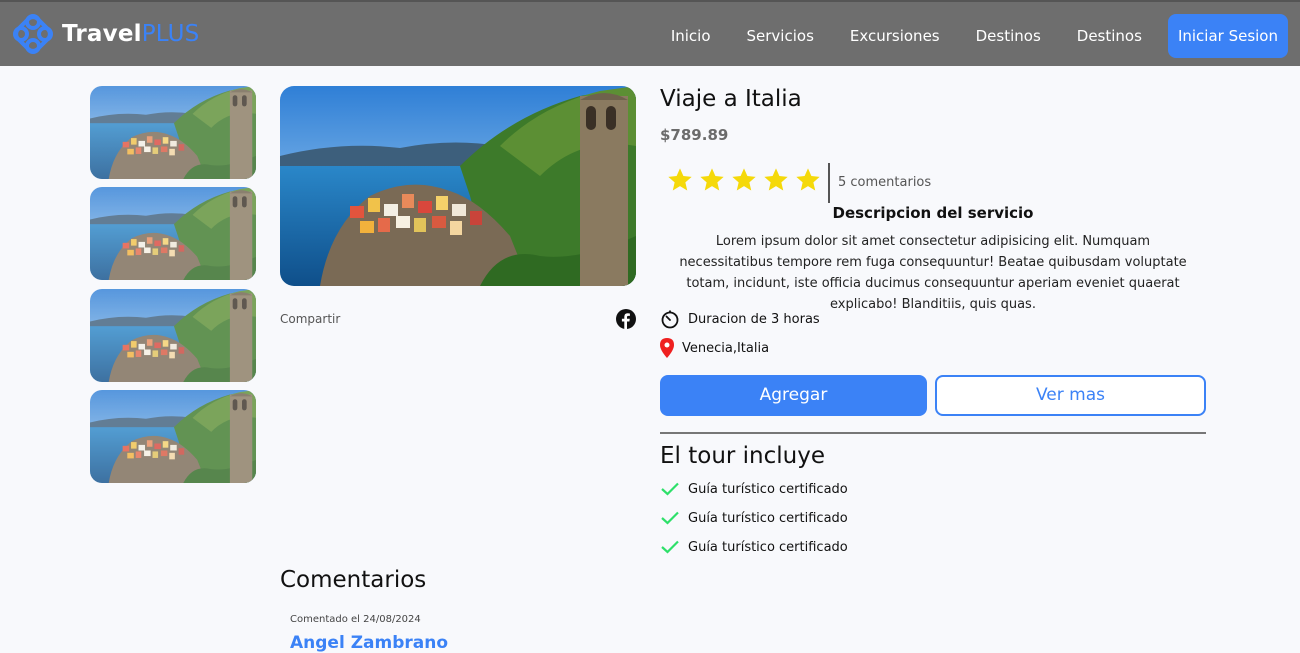  What do you see at coordinates (670, 319) in the screenshot?
I see `timer-icon` at bounding box center [670, 319].